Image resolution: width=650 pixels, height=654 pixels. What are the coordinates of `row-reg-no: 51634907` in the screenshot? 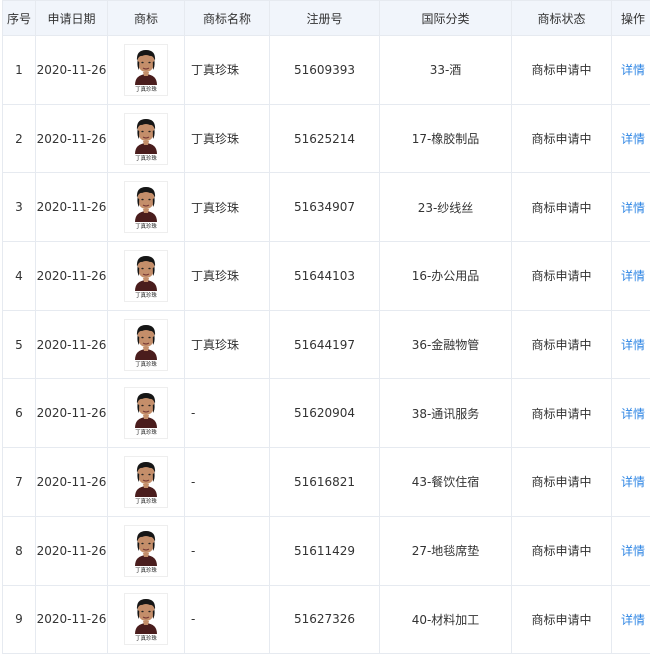 It's located at (325, 207).